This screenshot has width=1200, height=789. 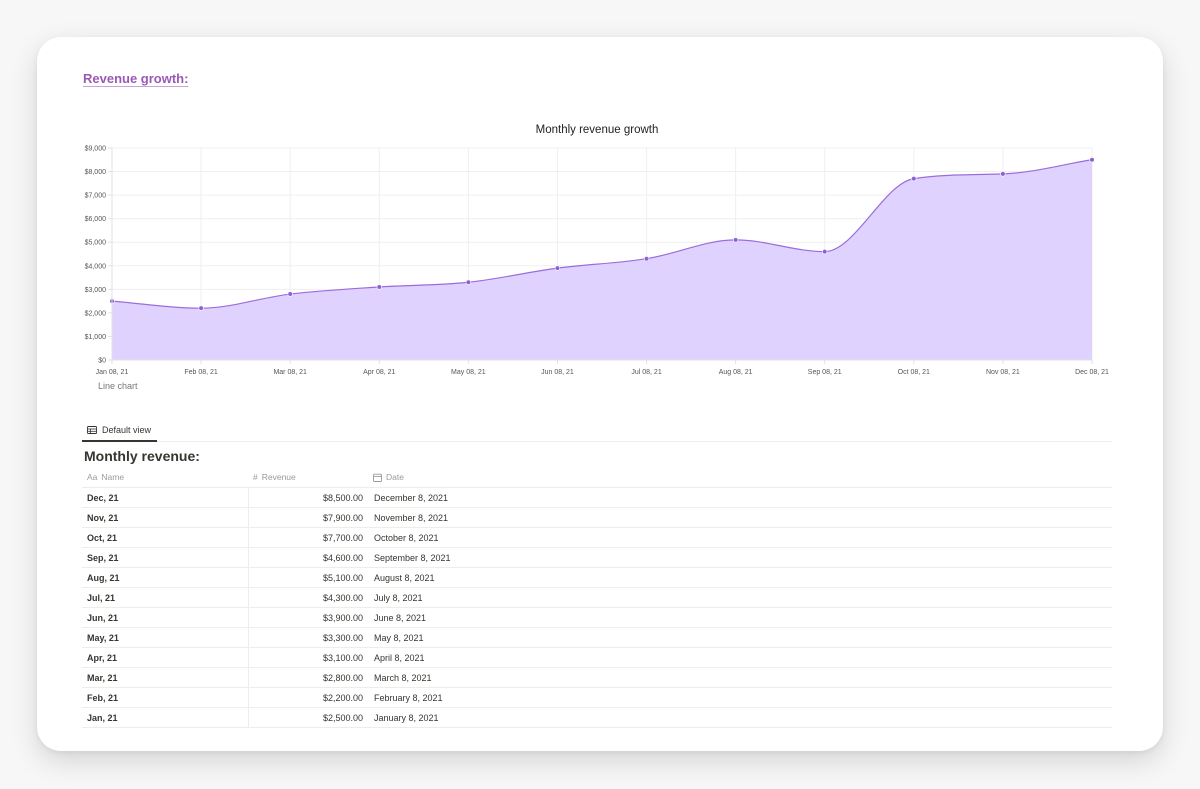 What do you see at coordinates (557, 372) in the screenshot?
I see `x-tick-label: Jun 08, 21` at bounding box center [557, 372].